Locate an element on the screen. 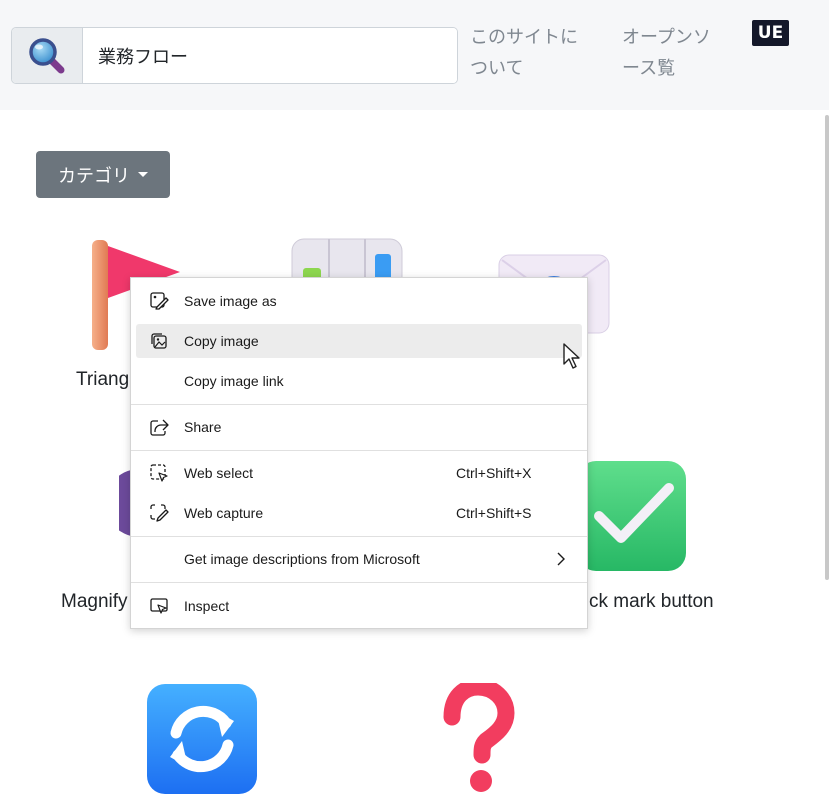 This screenshot has width=829, height=801. web-select-icon is located at coordinates (159, 473).